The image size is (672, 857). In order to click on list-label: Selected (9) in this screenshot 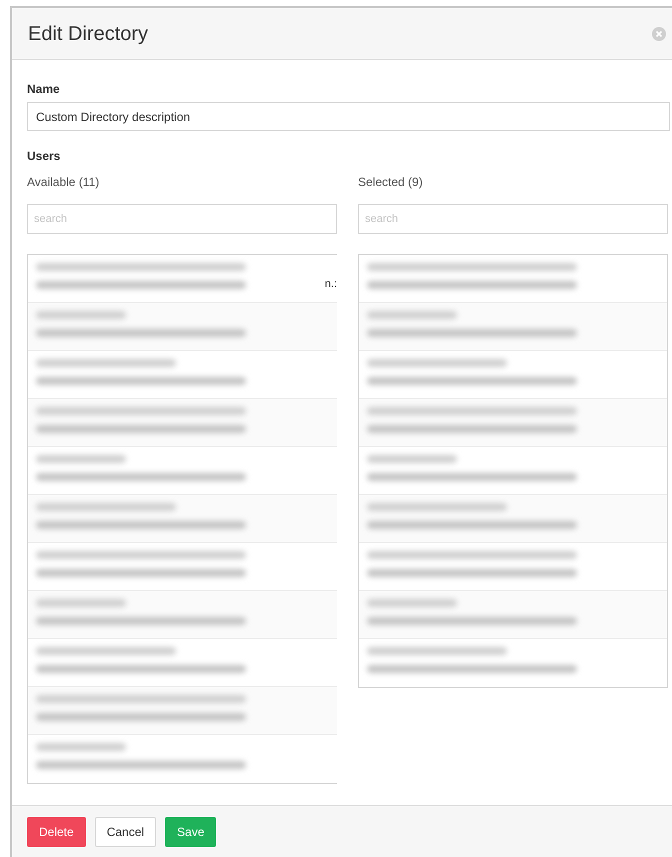, I will do `click(391, 182)`.